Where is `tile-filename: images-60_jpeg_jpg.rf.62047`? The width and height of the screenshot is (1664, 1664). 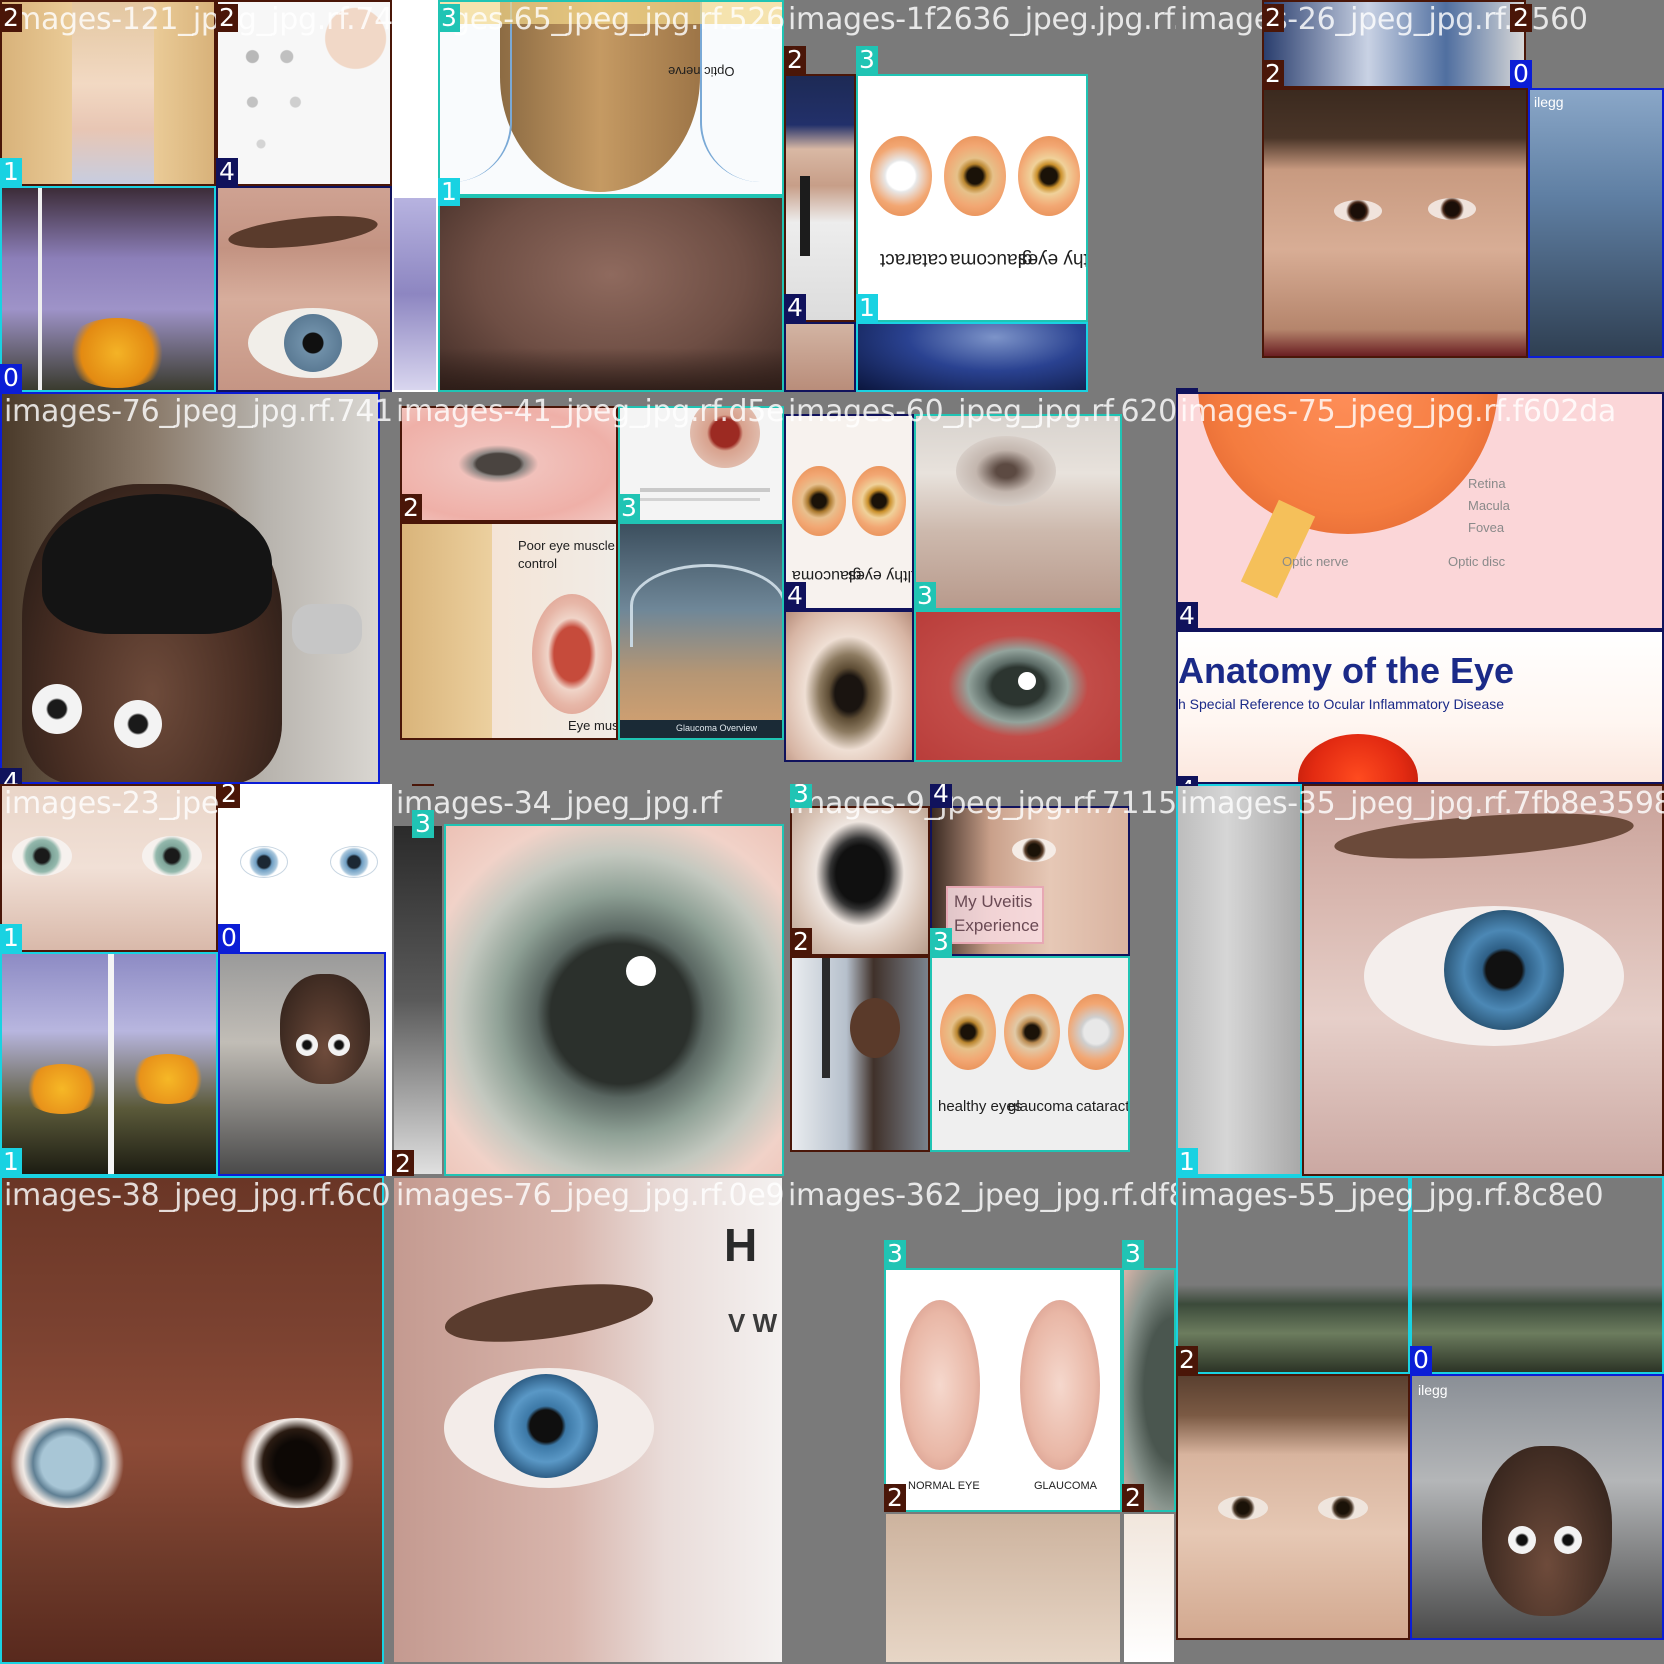
tile-filename: images-60_jpeg_jpg.rf.62047 is located at coordinates (982, 411).